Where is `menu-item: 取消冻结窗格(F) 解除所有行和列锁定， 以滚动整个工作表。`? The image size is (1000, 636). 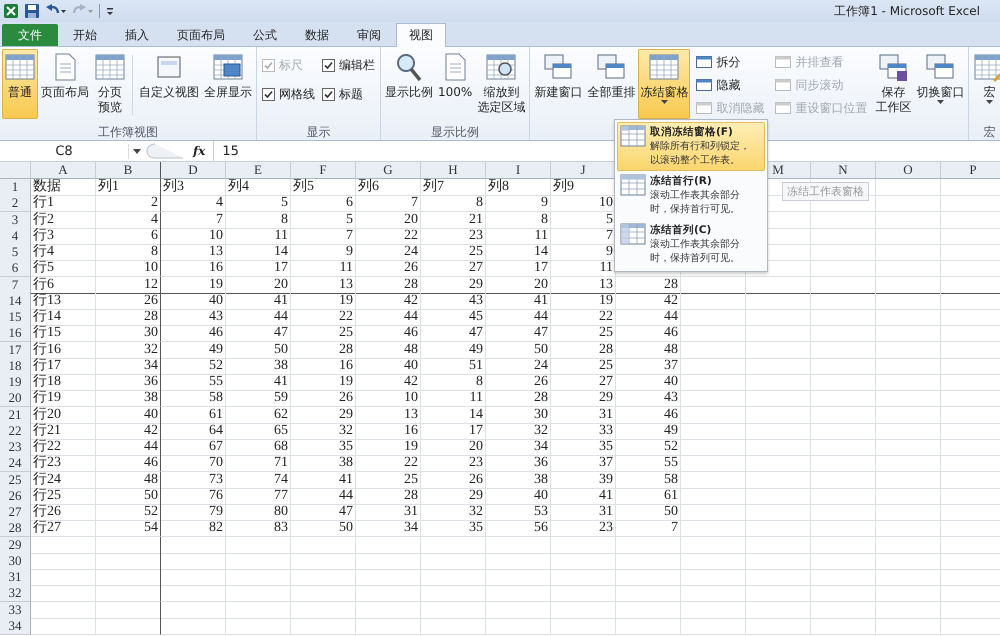
menu-item: 取消冻结窗格(F) 解除所有行和列锁定， 以滚动整个工作表。 is located at coordinates (691, 146).